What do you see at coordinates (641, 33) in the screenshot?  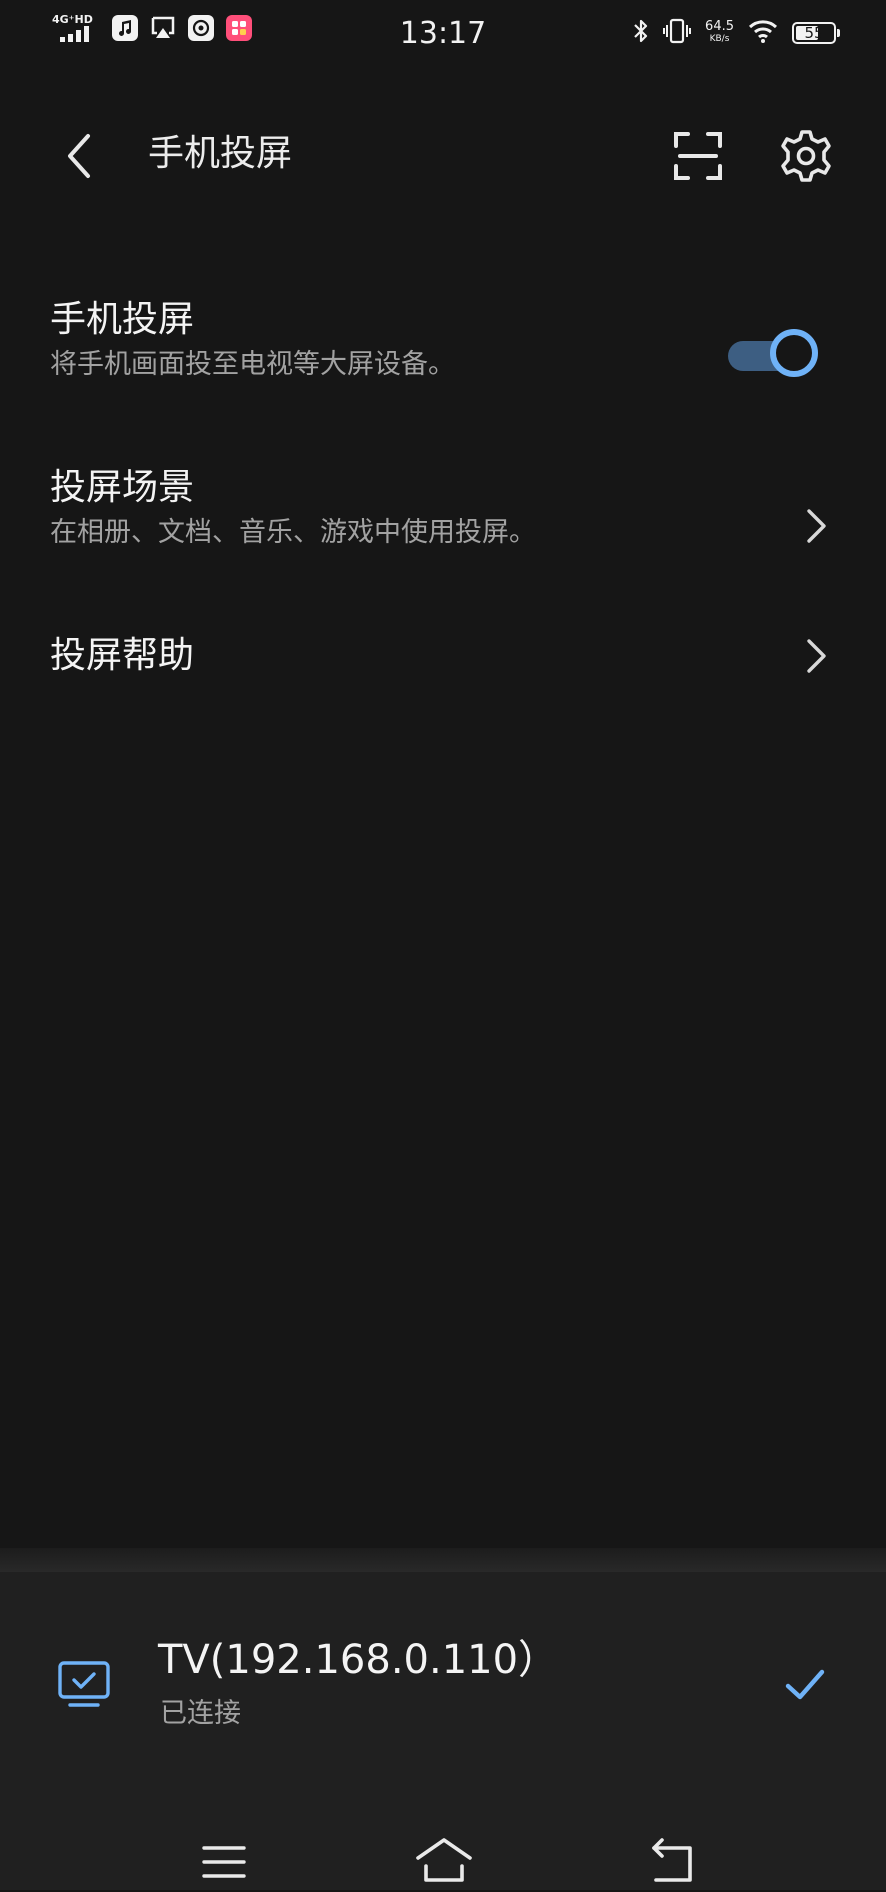 I see `bluetooth-icon` at bounding box center [641, 33].